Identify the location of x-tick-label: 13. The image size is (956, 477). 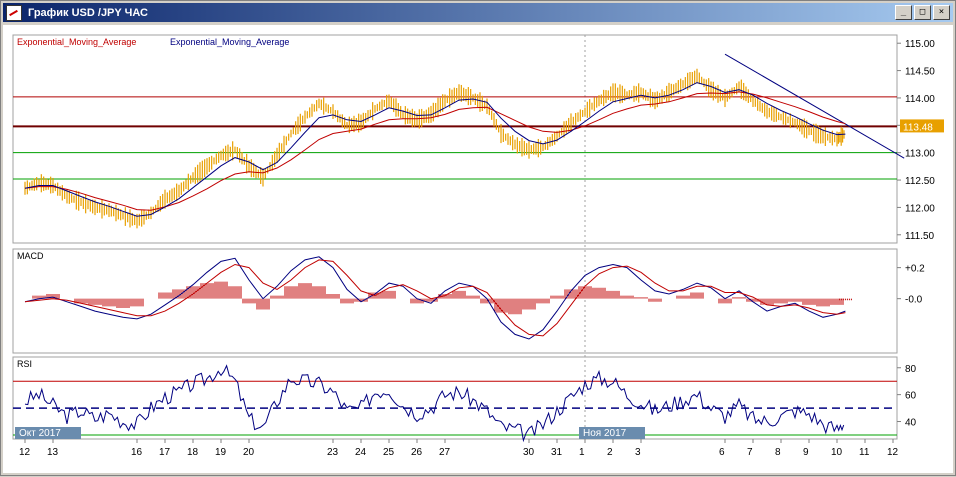
(53, 452).